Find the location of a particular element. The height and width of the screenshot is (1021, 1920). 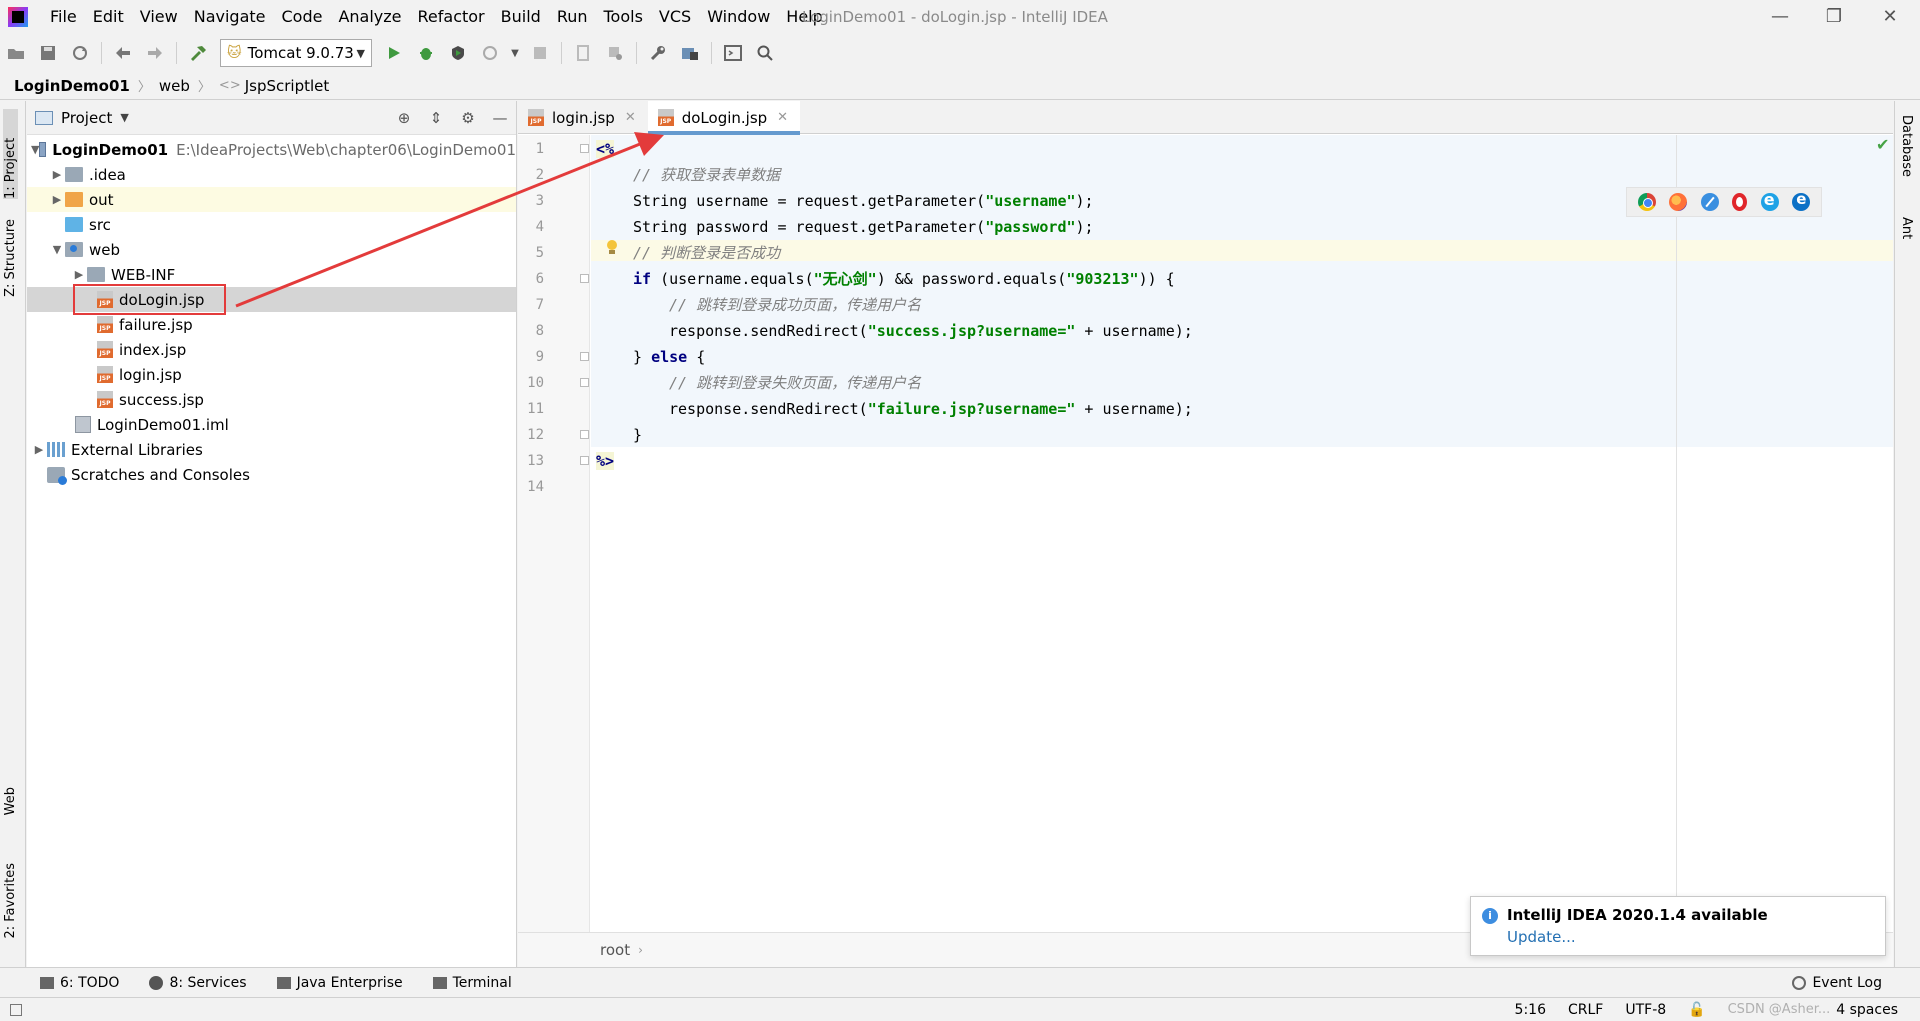

tree-item-index: index.jsp is located at coordinates (271, 349).